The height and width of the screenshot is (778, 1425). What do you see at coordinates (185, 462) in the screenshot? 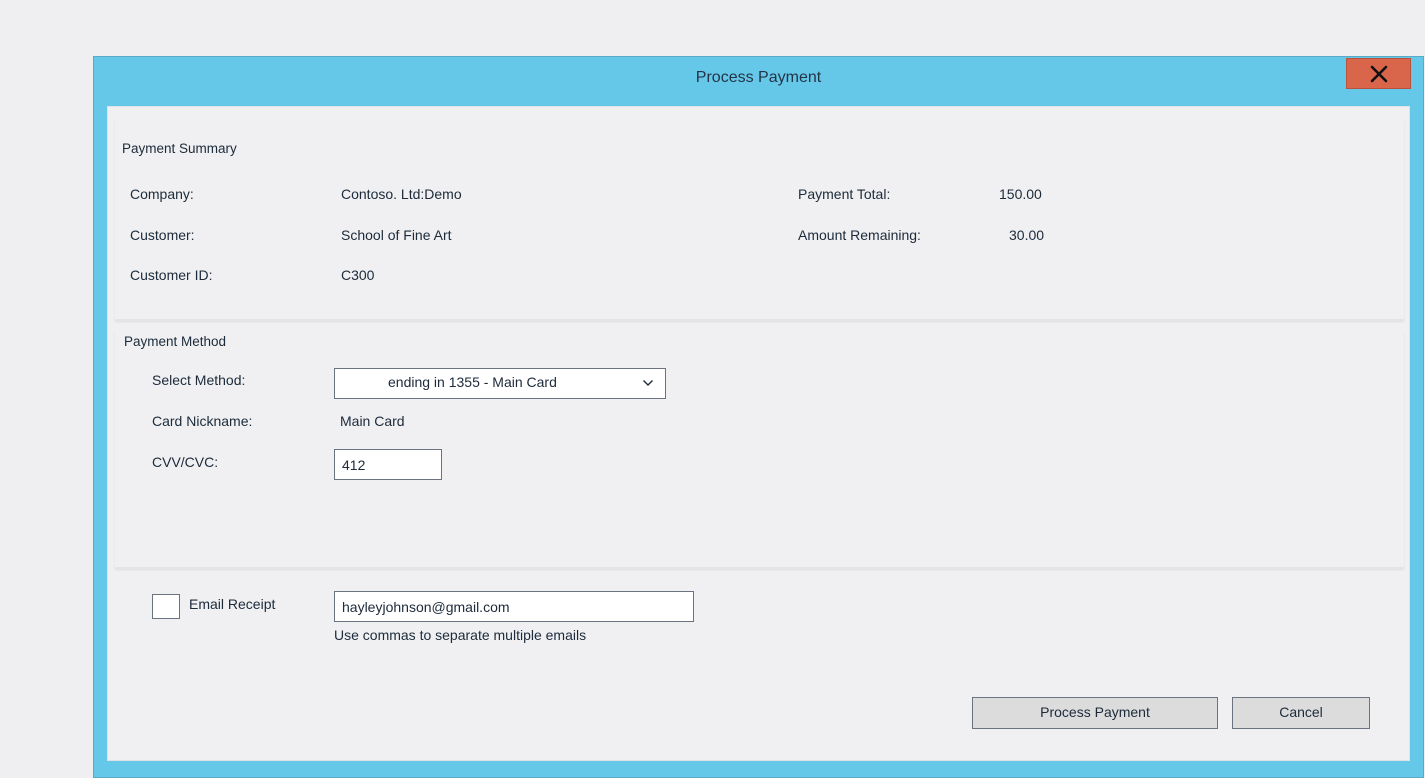
I see `cvv-label: CVV/CVC:` at bounding box center [185, 462].